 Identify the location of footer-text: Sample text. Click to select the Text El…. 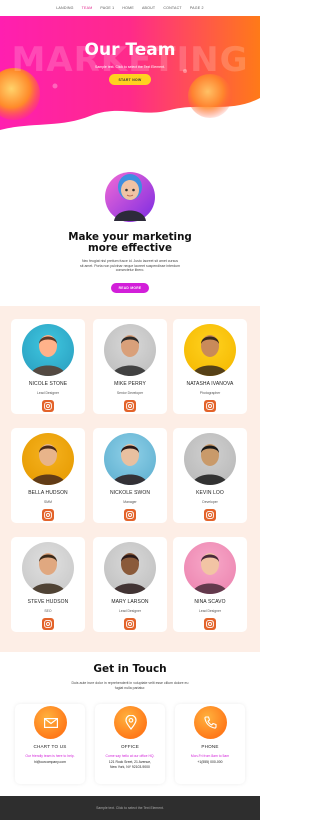
(130, 808).